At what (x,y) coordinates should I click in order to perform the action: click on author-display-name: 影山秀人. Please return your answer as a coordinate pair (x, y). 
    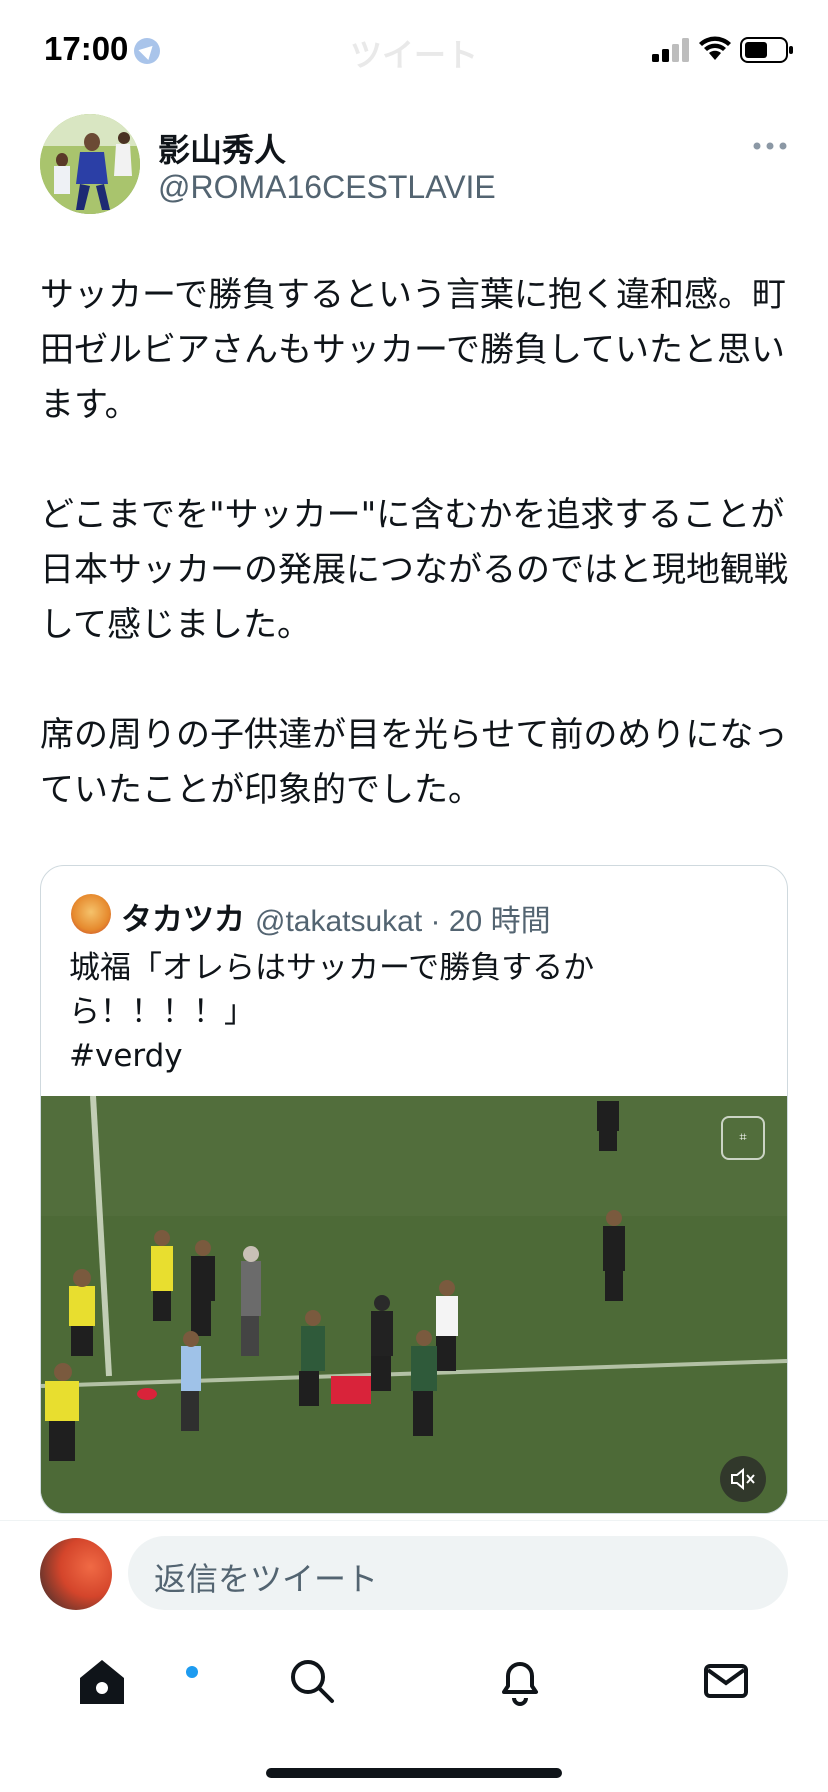
    Looking at the image, I should click on (222, 148).